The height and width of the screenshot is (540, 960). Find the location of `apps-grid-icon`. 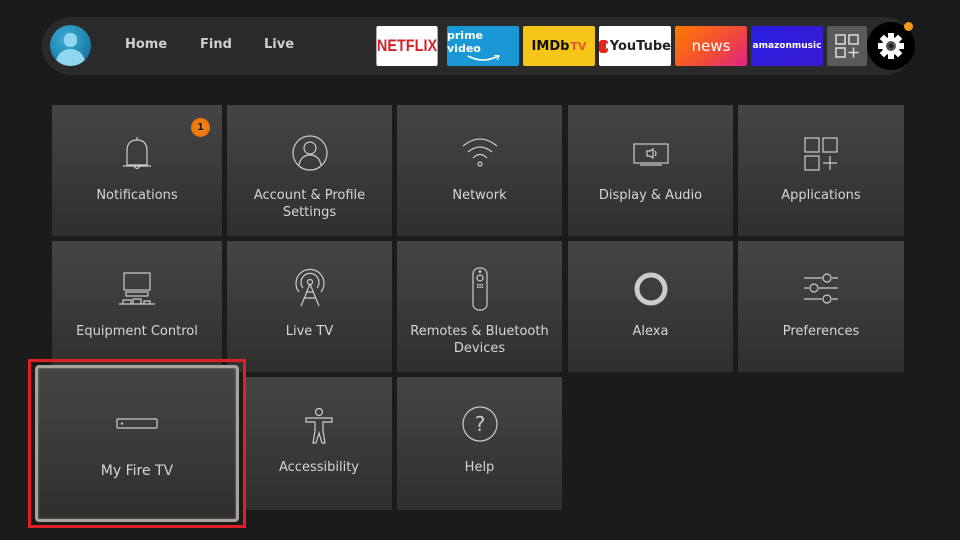

apps-grid-icon is located at coordinates (847, 46).